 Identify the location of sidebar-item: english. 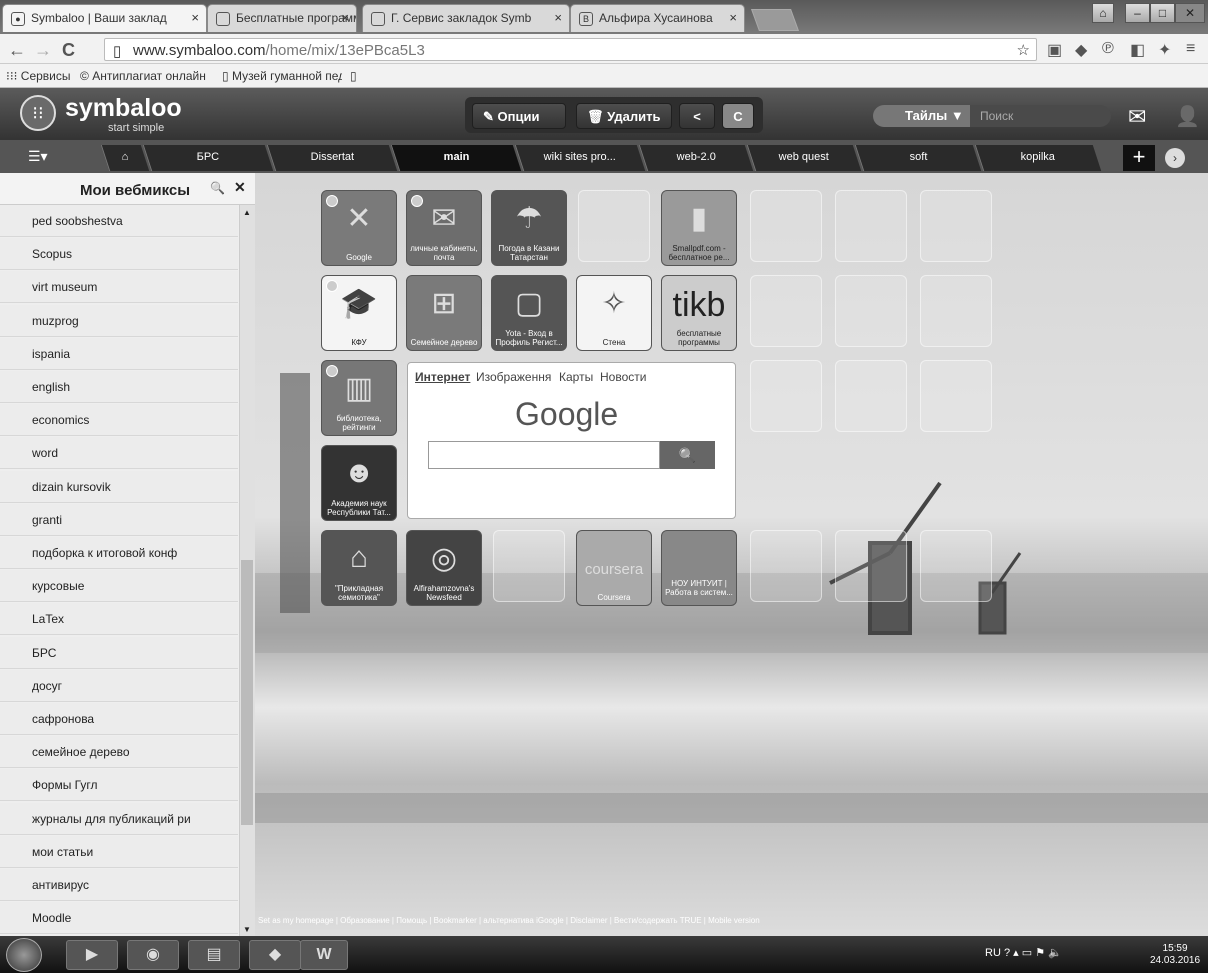
(119, 387).